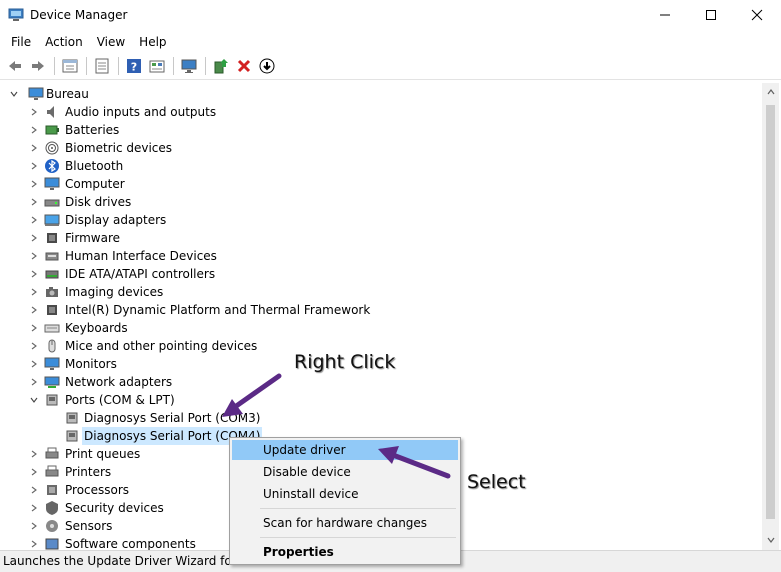  I want to click on scroll-down-button, so click(770, 539).